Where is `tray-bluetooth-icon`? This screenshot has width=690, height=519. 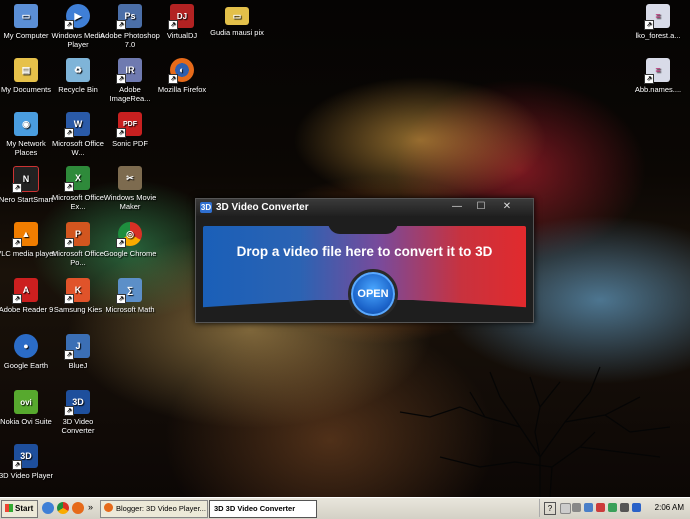
tray-bluetooth-icon is located at coordinates (636, 507).